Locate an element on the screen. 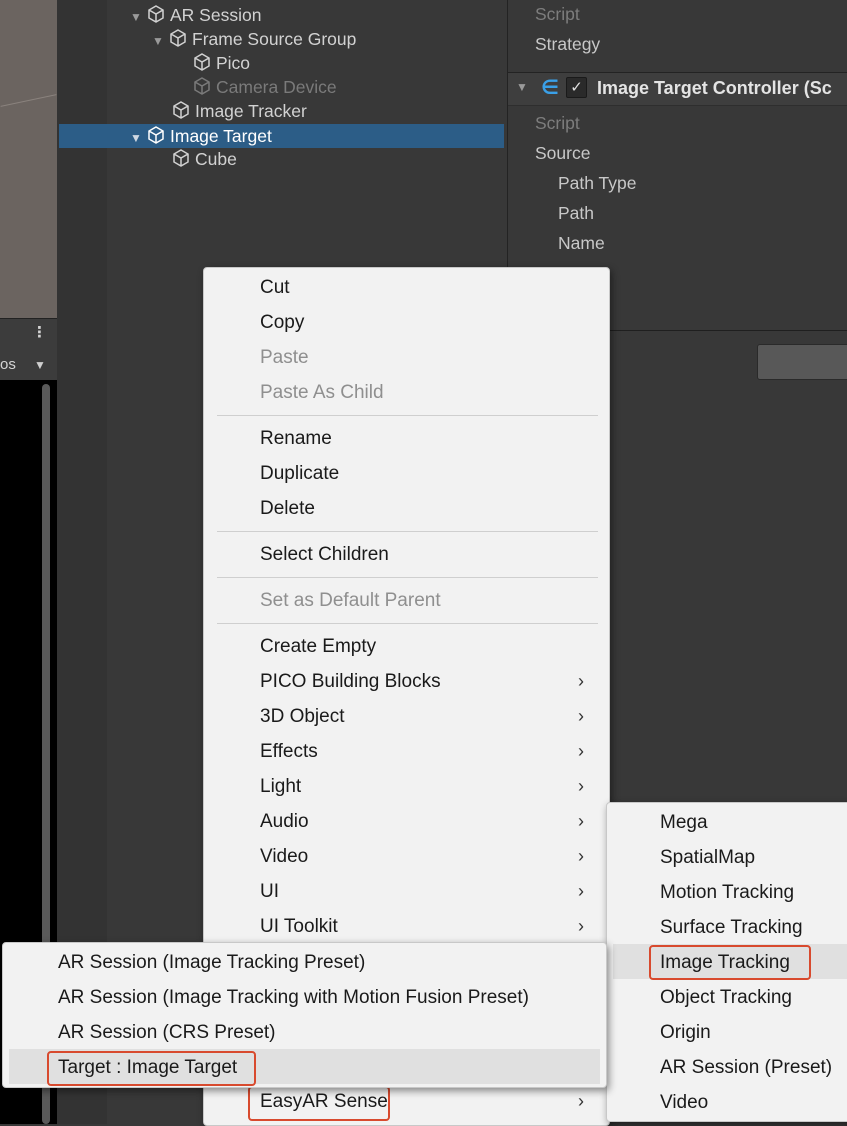  game-view-header: ⋮ is located at coordinates (28, 334).